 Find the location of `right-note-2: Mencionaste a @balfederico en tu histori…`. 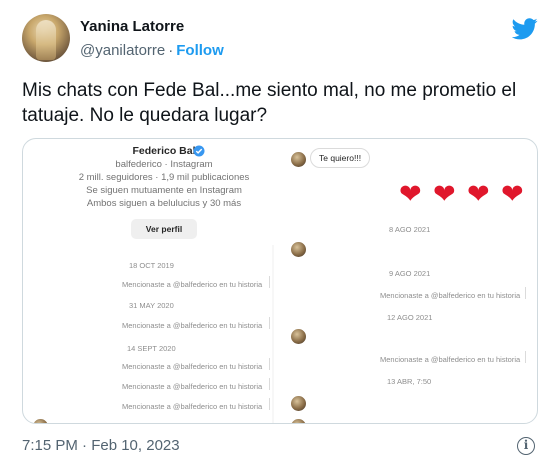

right-note-2: Mencionaste a @balfederico en tu histori… is located at coordinates (450, 359).